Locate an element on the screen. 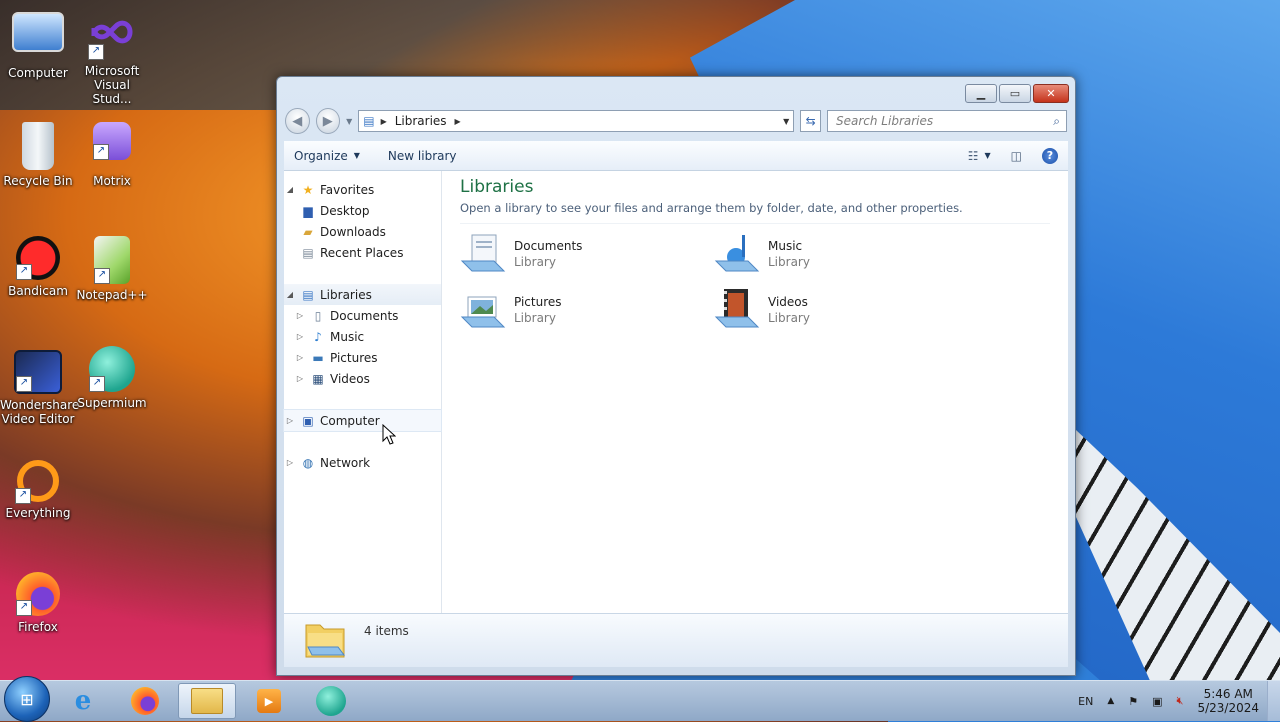  computer-icon: ▣ is located at coordinates (308, 420).